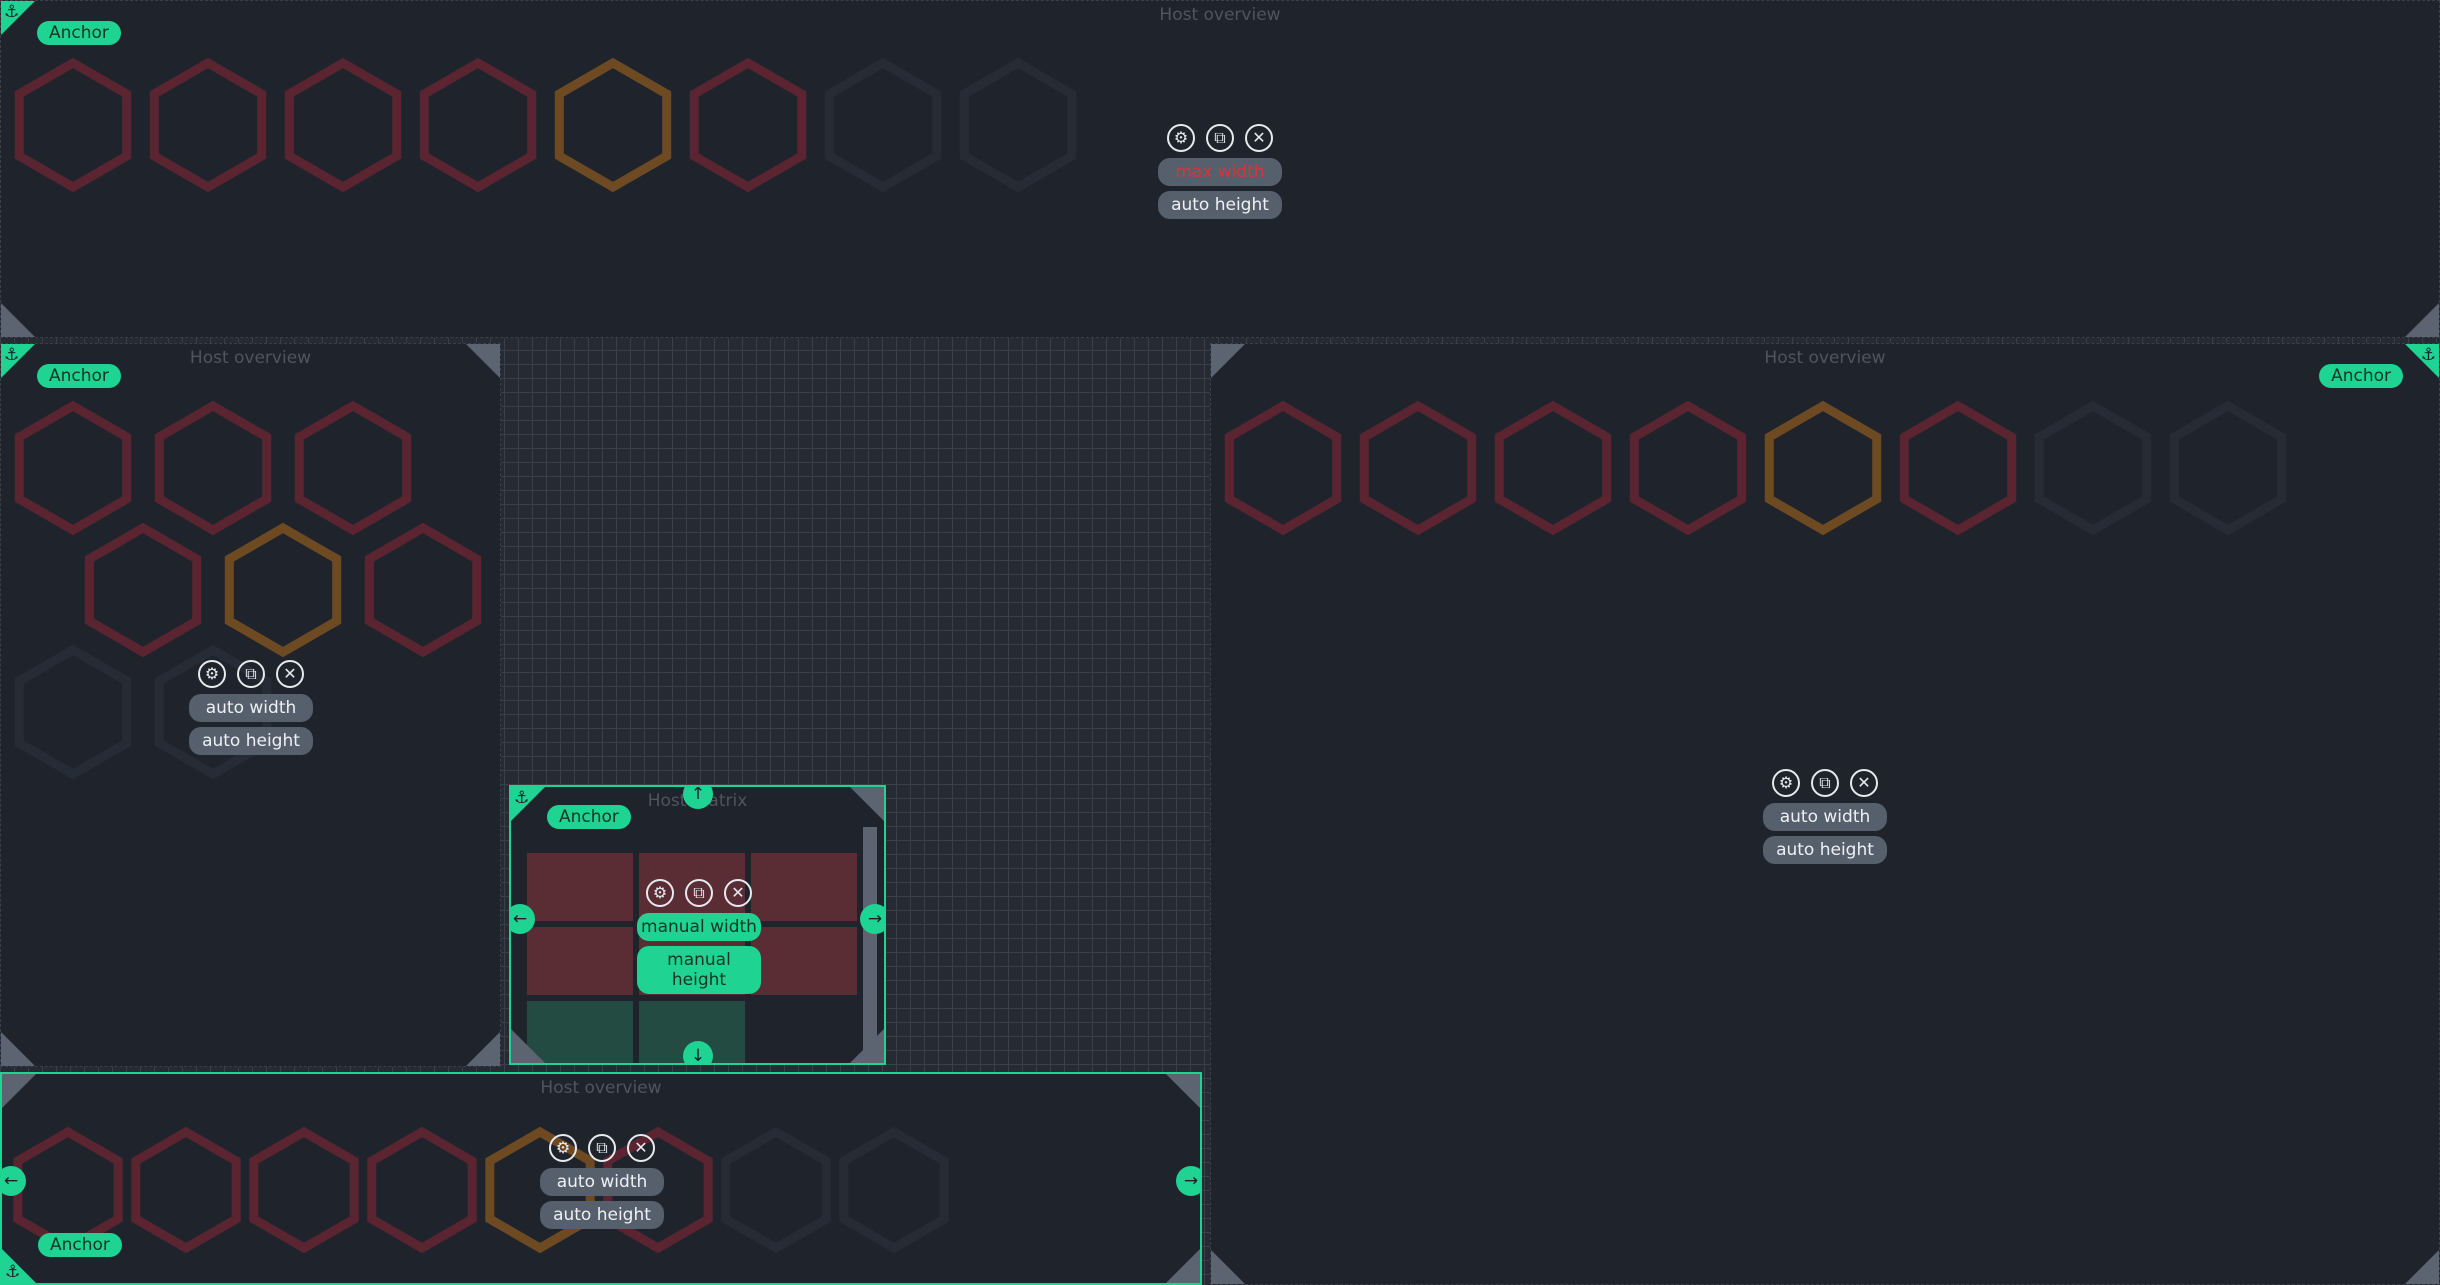 Image resolution: width=2440 pixels, height=1285 pixels. What do you see at coordinates (698, 1052) in the screenshot?
I see `expand-down-button: ↓` at bounding box center [698, 1052].